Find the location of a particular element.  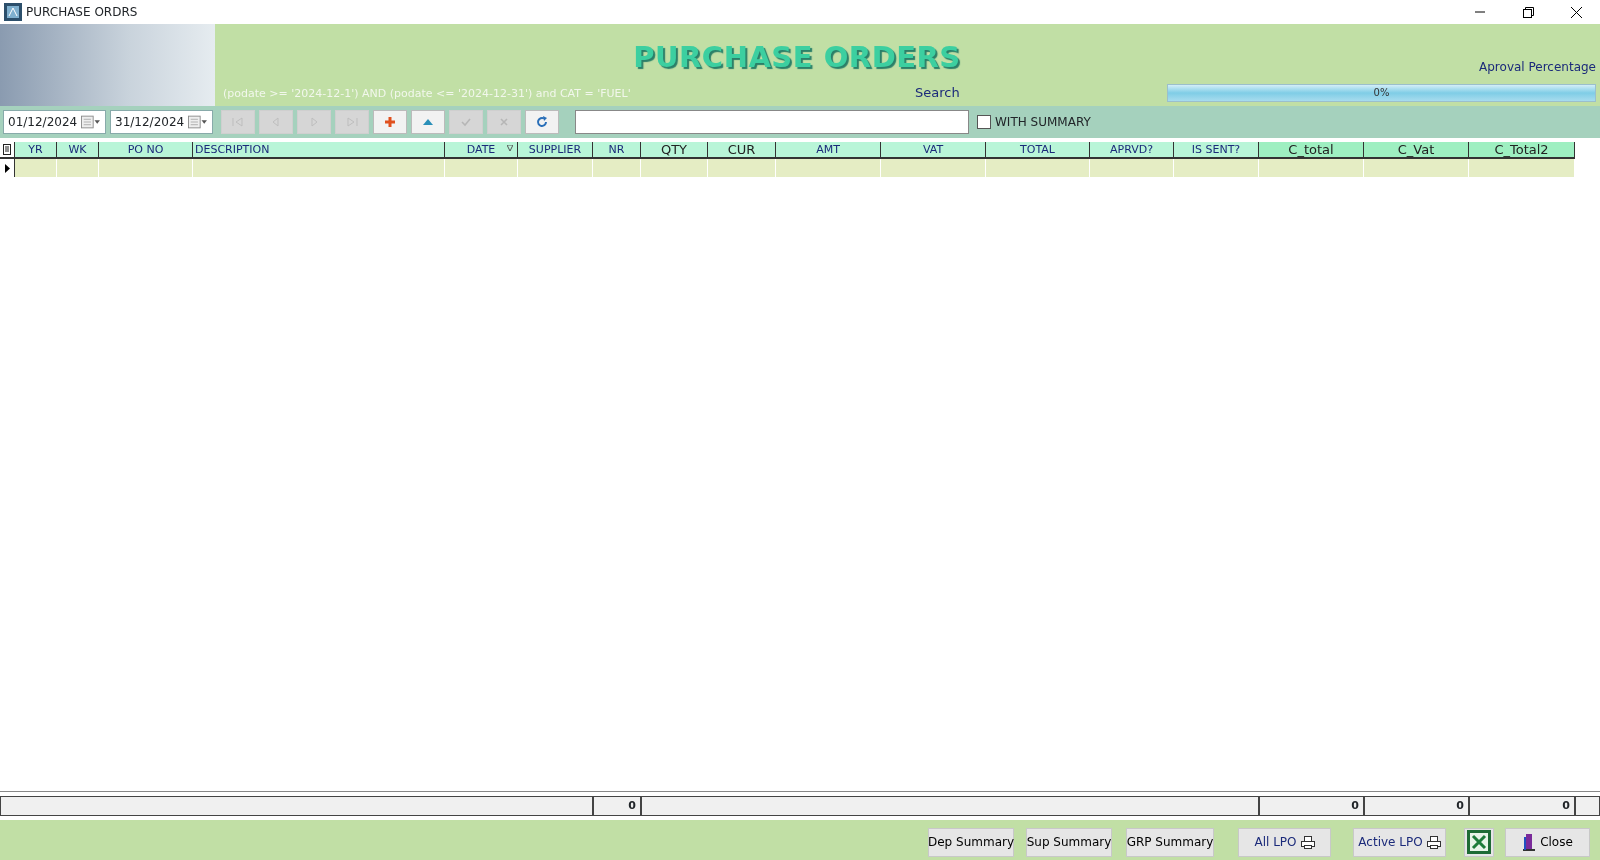

column-header: TOTAL is located at coordinates (1038, 150).